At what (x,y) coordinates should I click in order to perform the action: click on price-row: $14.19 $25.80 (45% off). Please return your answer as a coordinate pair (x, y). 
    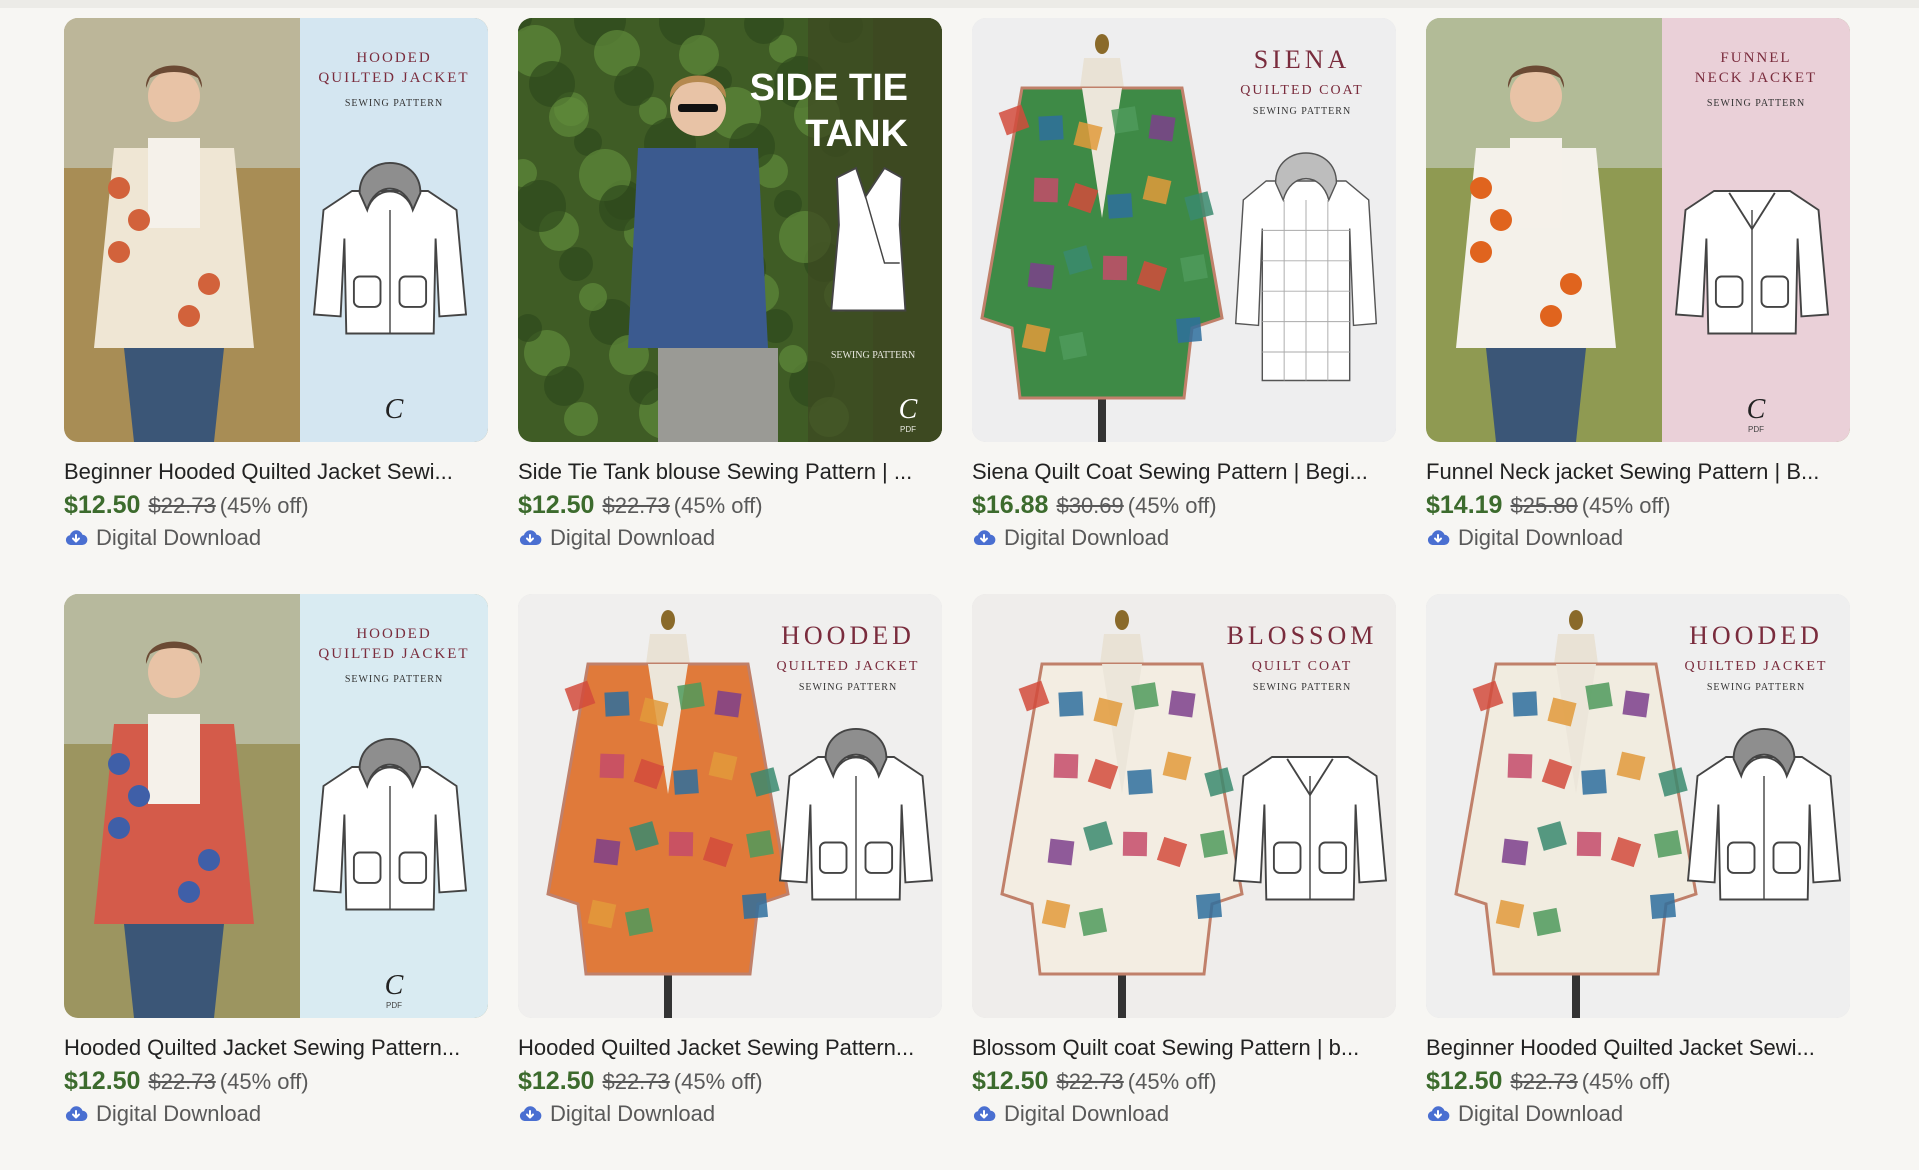
    Looking at the image, I should click on (1638, 505).